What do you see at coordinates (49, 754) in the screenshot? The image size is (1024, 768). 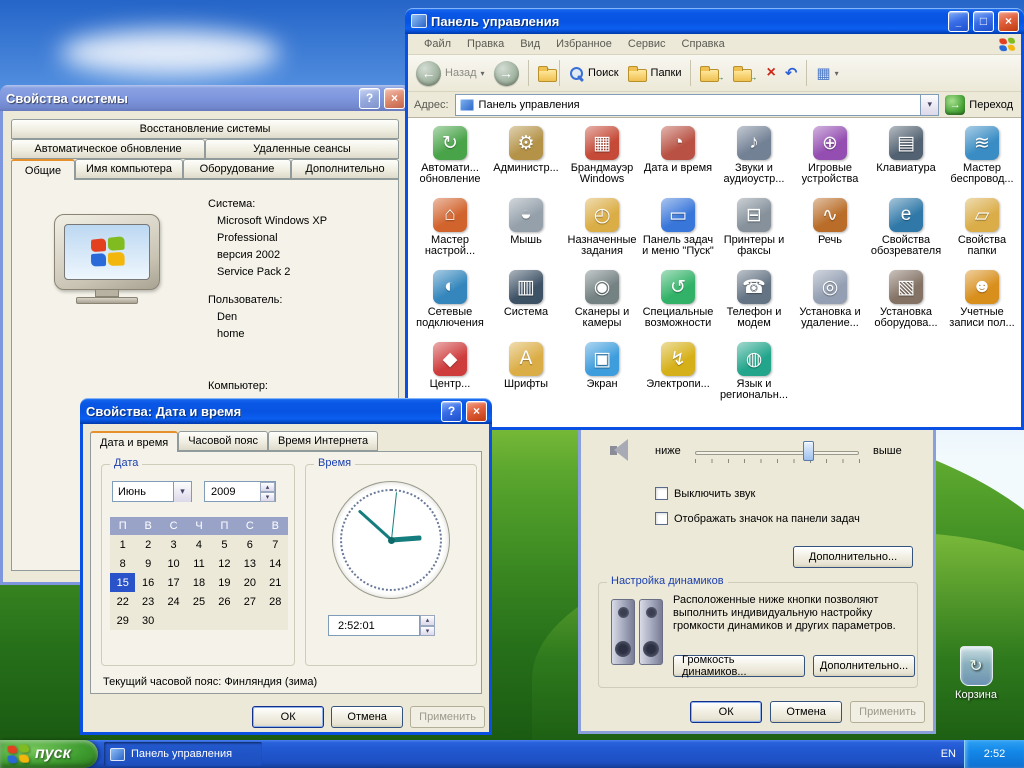 I see `start-button: пуск` at bounding box center [49, 754].